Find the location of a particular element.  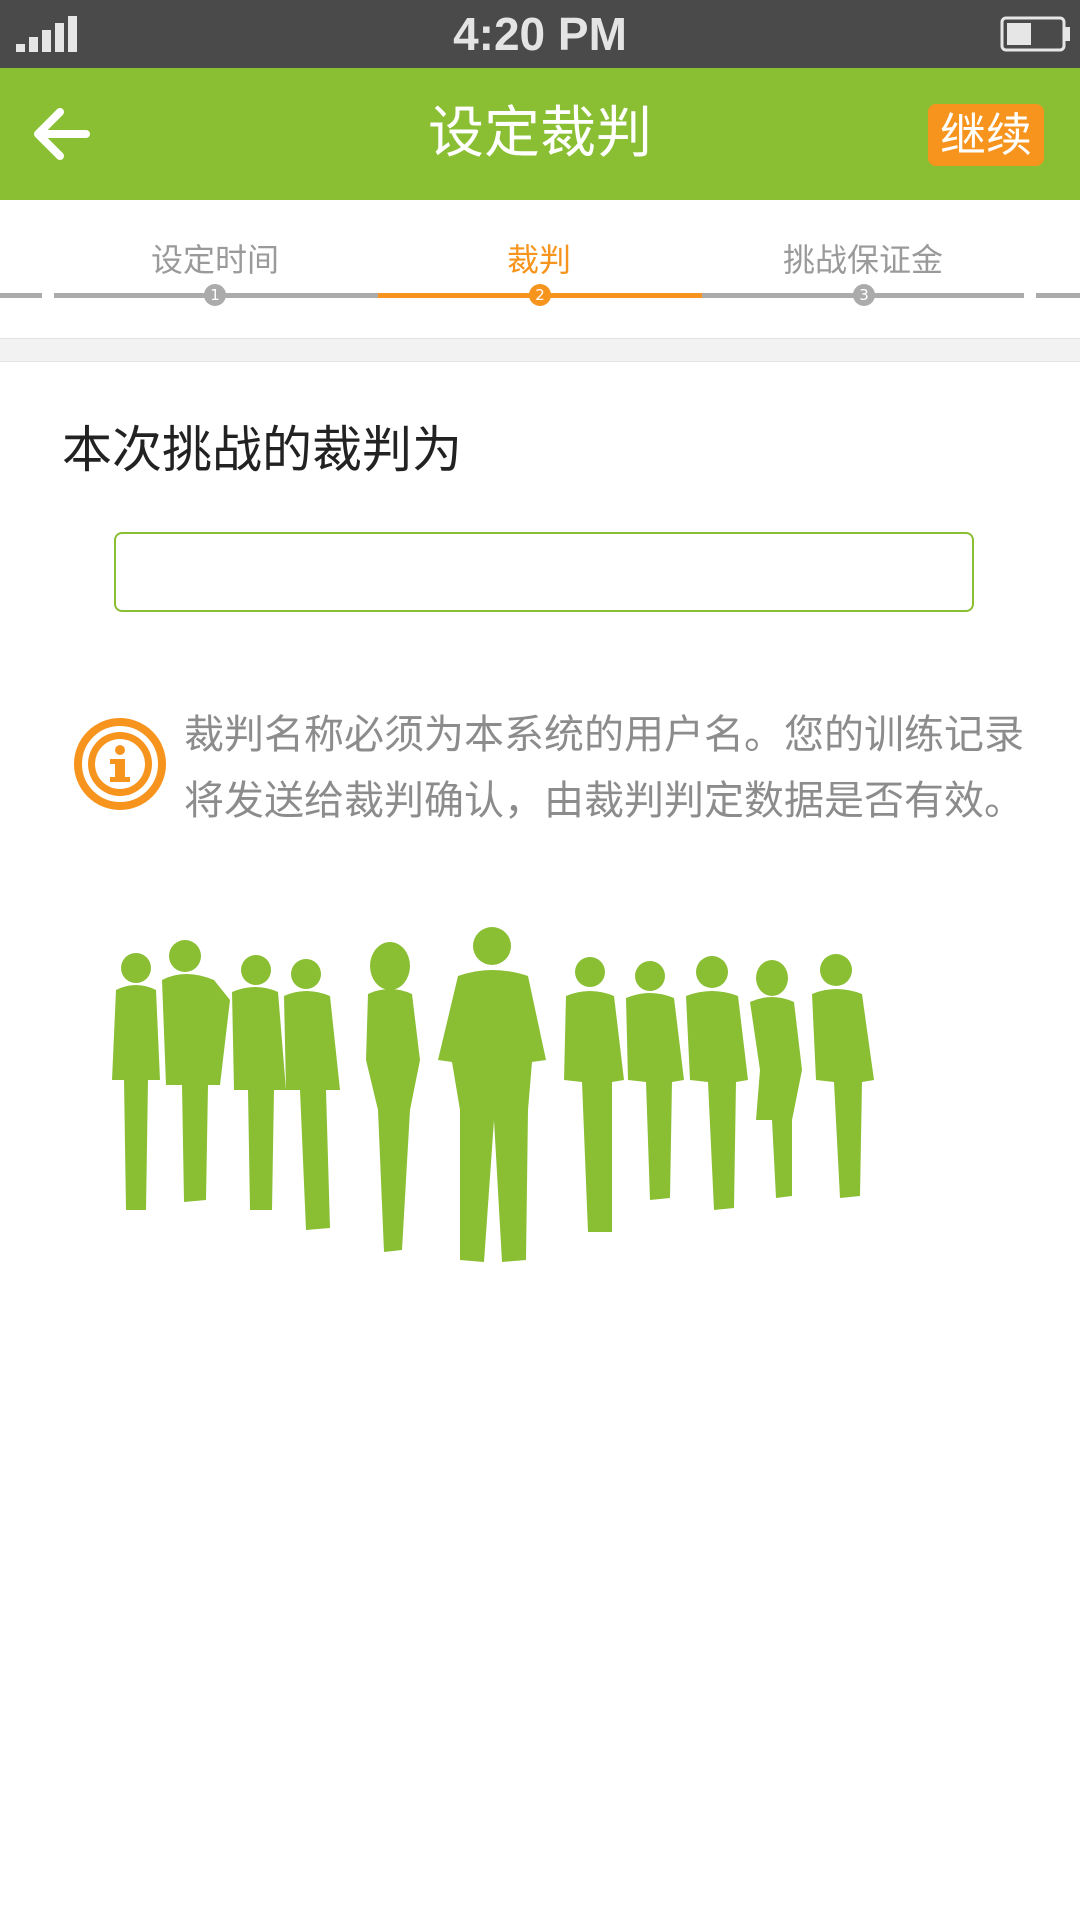

step-number-2: 2 is located at coordinates (540, 295).